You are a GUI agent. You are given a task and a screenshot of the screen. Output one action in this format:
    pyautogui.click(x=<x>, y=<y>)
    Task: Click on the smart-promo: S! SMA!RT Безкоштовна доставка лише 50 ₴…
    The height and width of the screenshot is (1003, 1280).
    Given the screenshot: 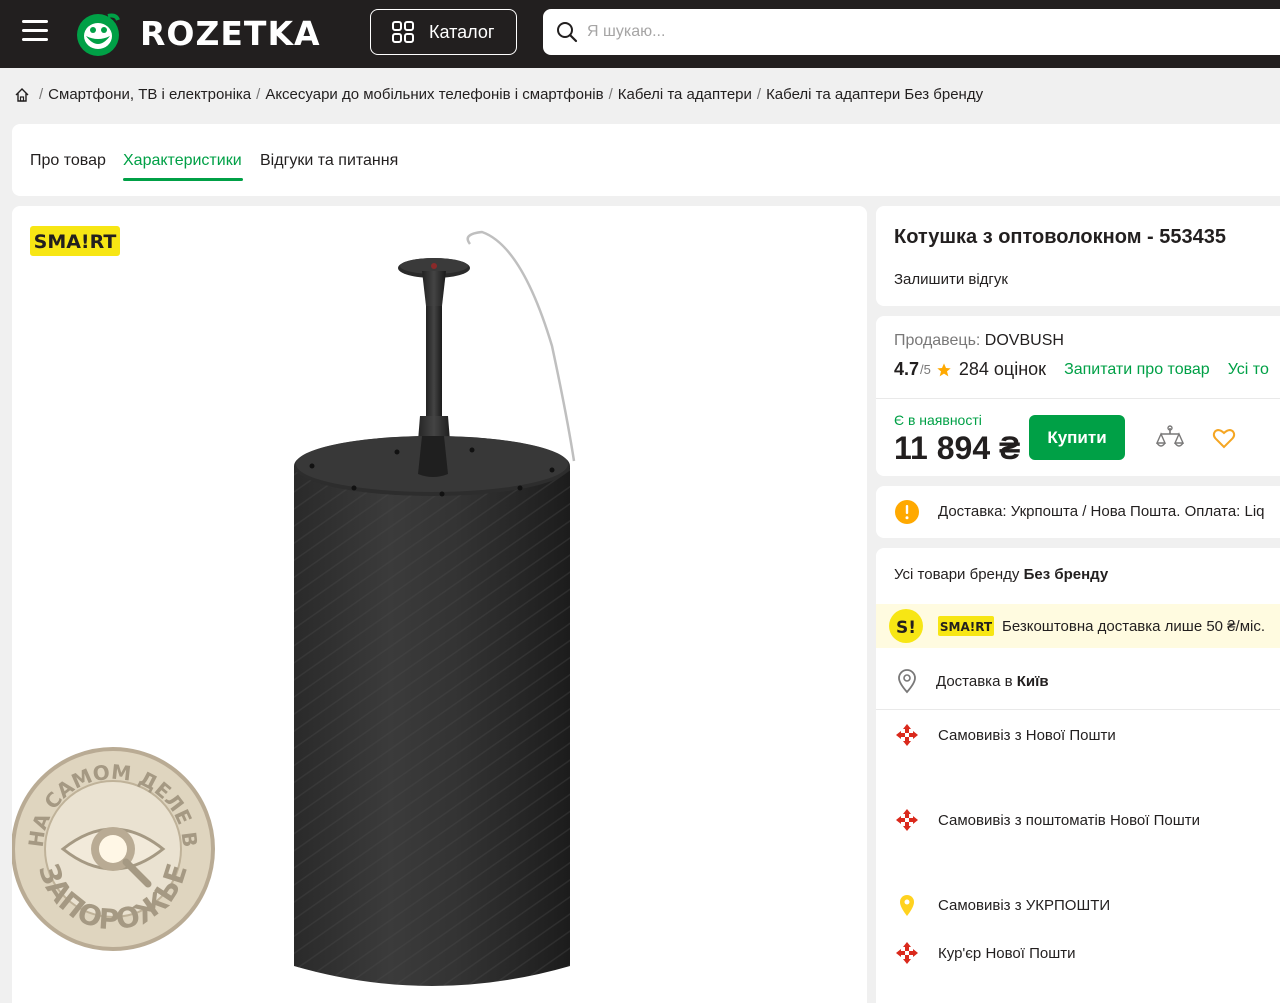 What is the action you would take?
    pyautogui.click(x=1078, y=626)
    